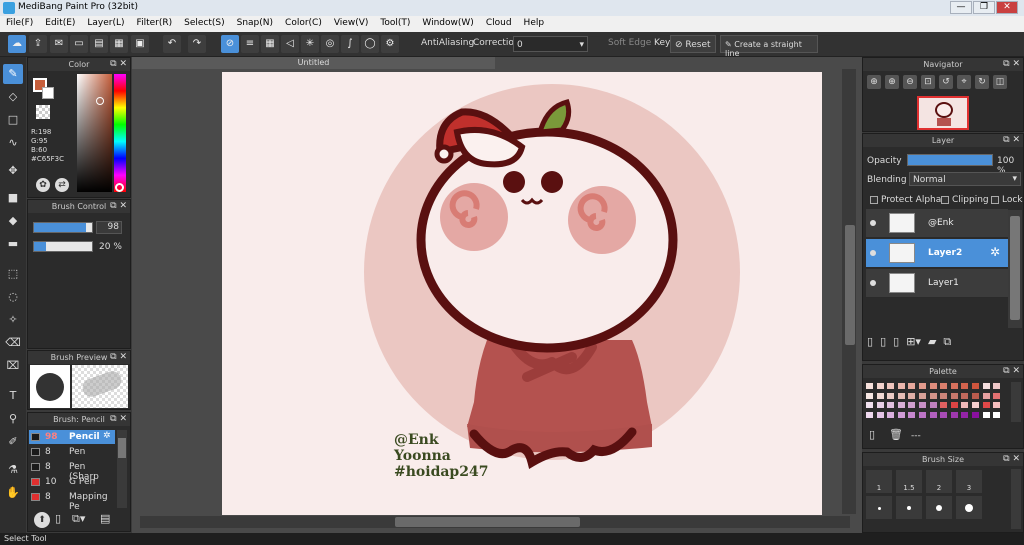 The height and width of the screenshot is (545, 1024). I want to click on zoom-icon: ⊕, so click(874, 82).